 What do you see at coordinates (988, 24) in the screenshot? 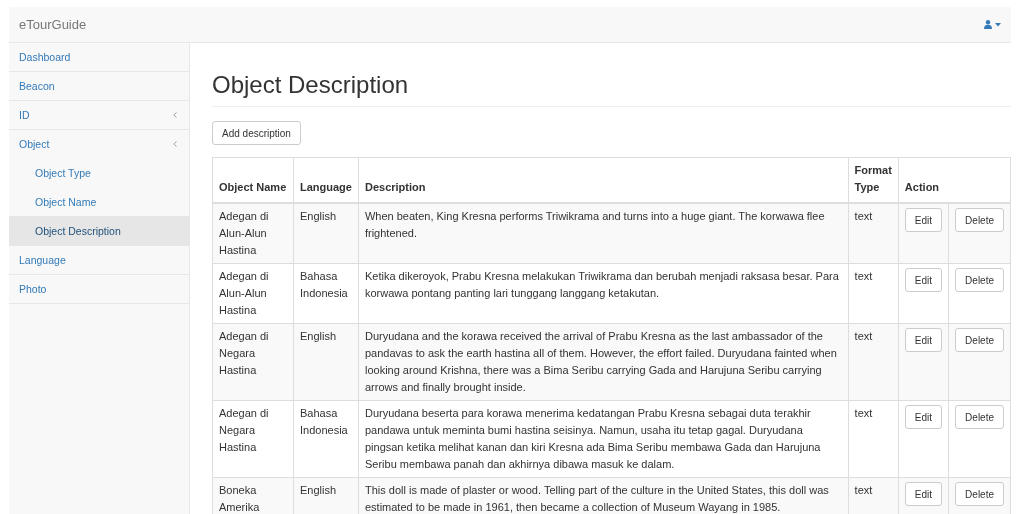
I see `user-icon` at bounding box center [988, 24].